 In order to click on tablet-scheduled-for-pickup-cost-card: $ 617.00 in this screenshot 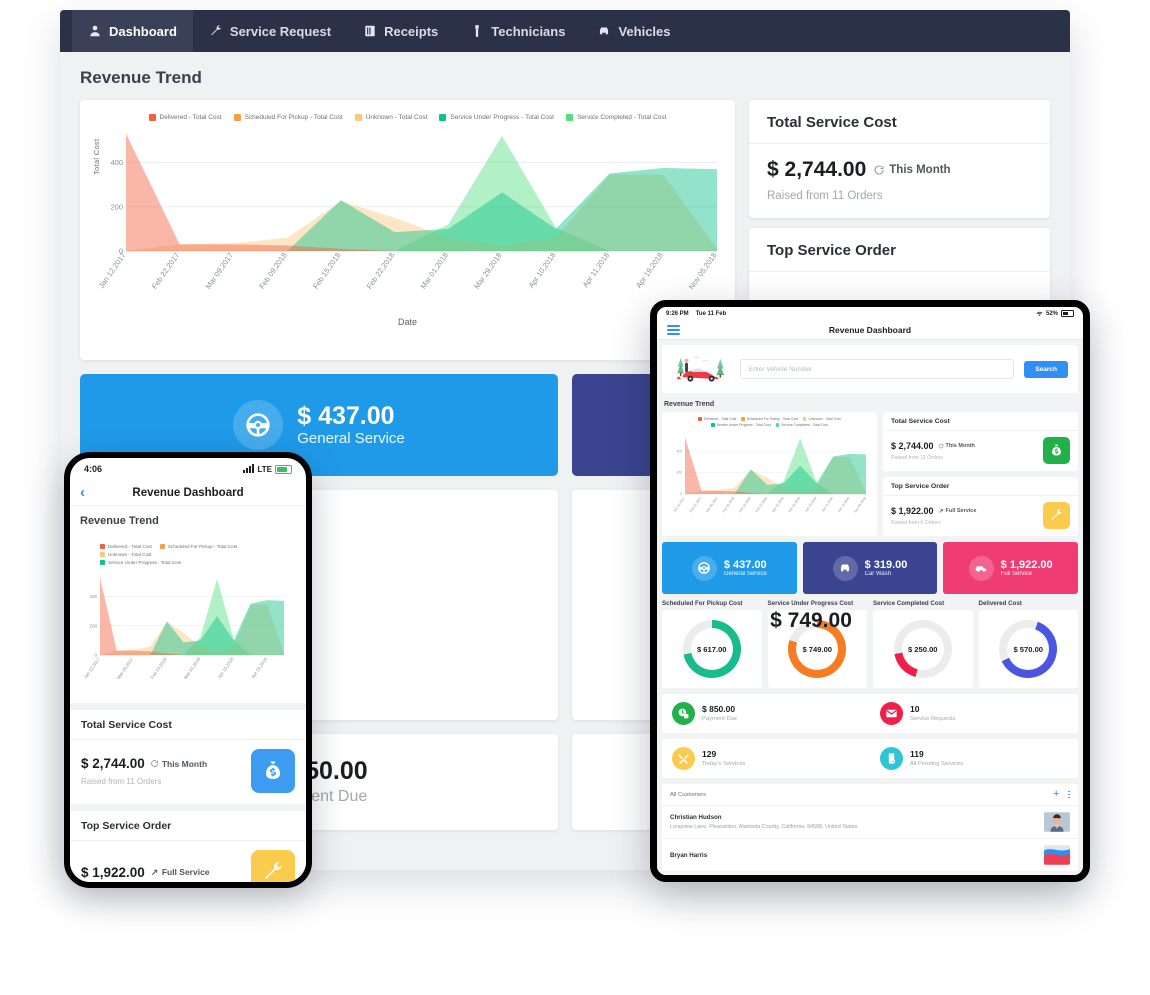, I will do `click(712, 649)`.